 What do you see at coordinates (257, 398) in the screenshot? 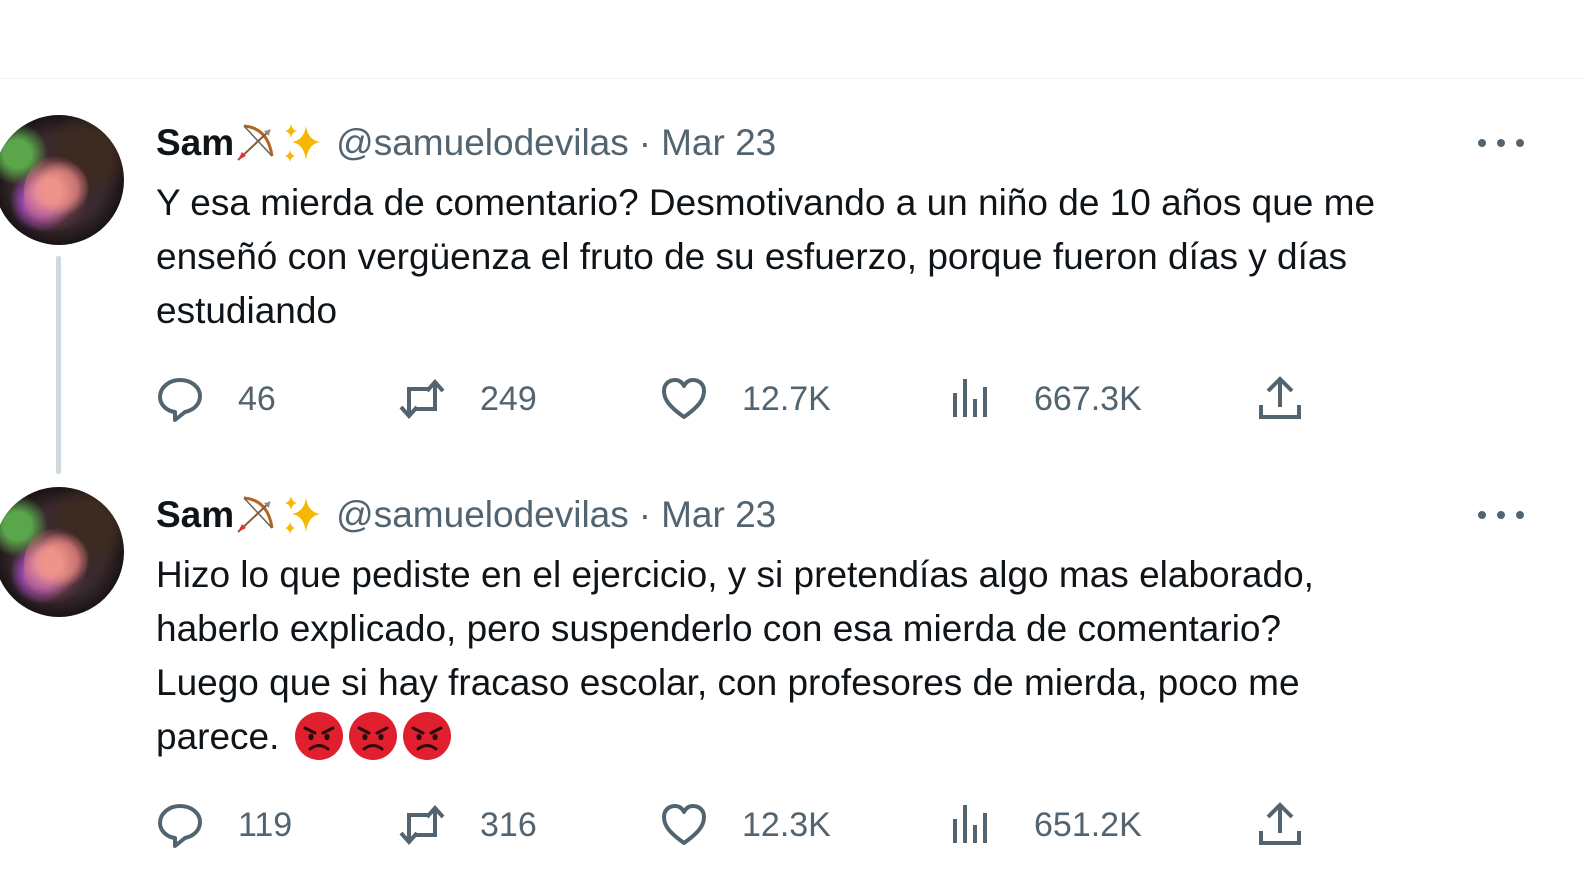
I see `reply-count: 46` at bounding box center [257, 398].